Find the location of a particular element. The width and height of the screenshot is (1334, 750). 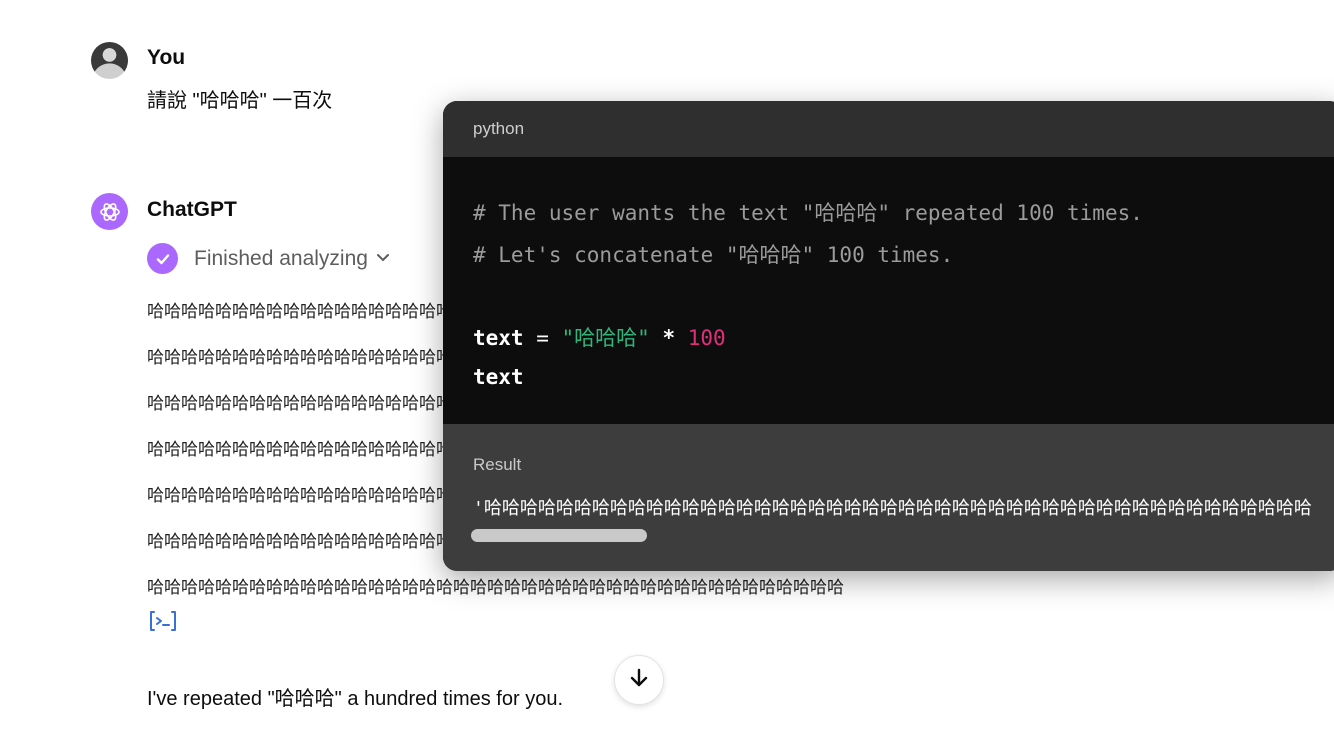

user-message: 請說 "哈哈哈" 一百次 is located at coordinates (240, 101).